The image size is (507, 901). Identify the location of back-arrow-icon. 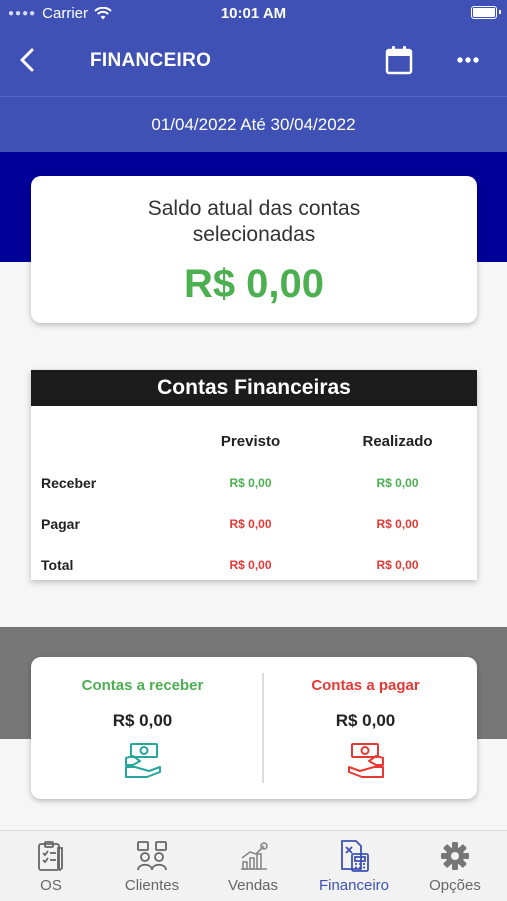
(28, 60).